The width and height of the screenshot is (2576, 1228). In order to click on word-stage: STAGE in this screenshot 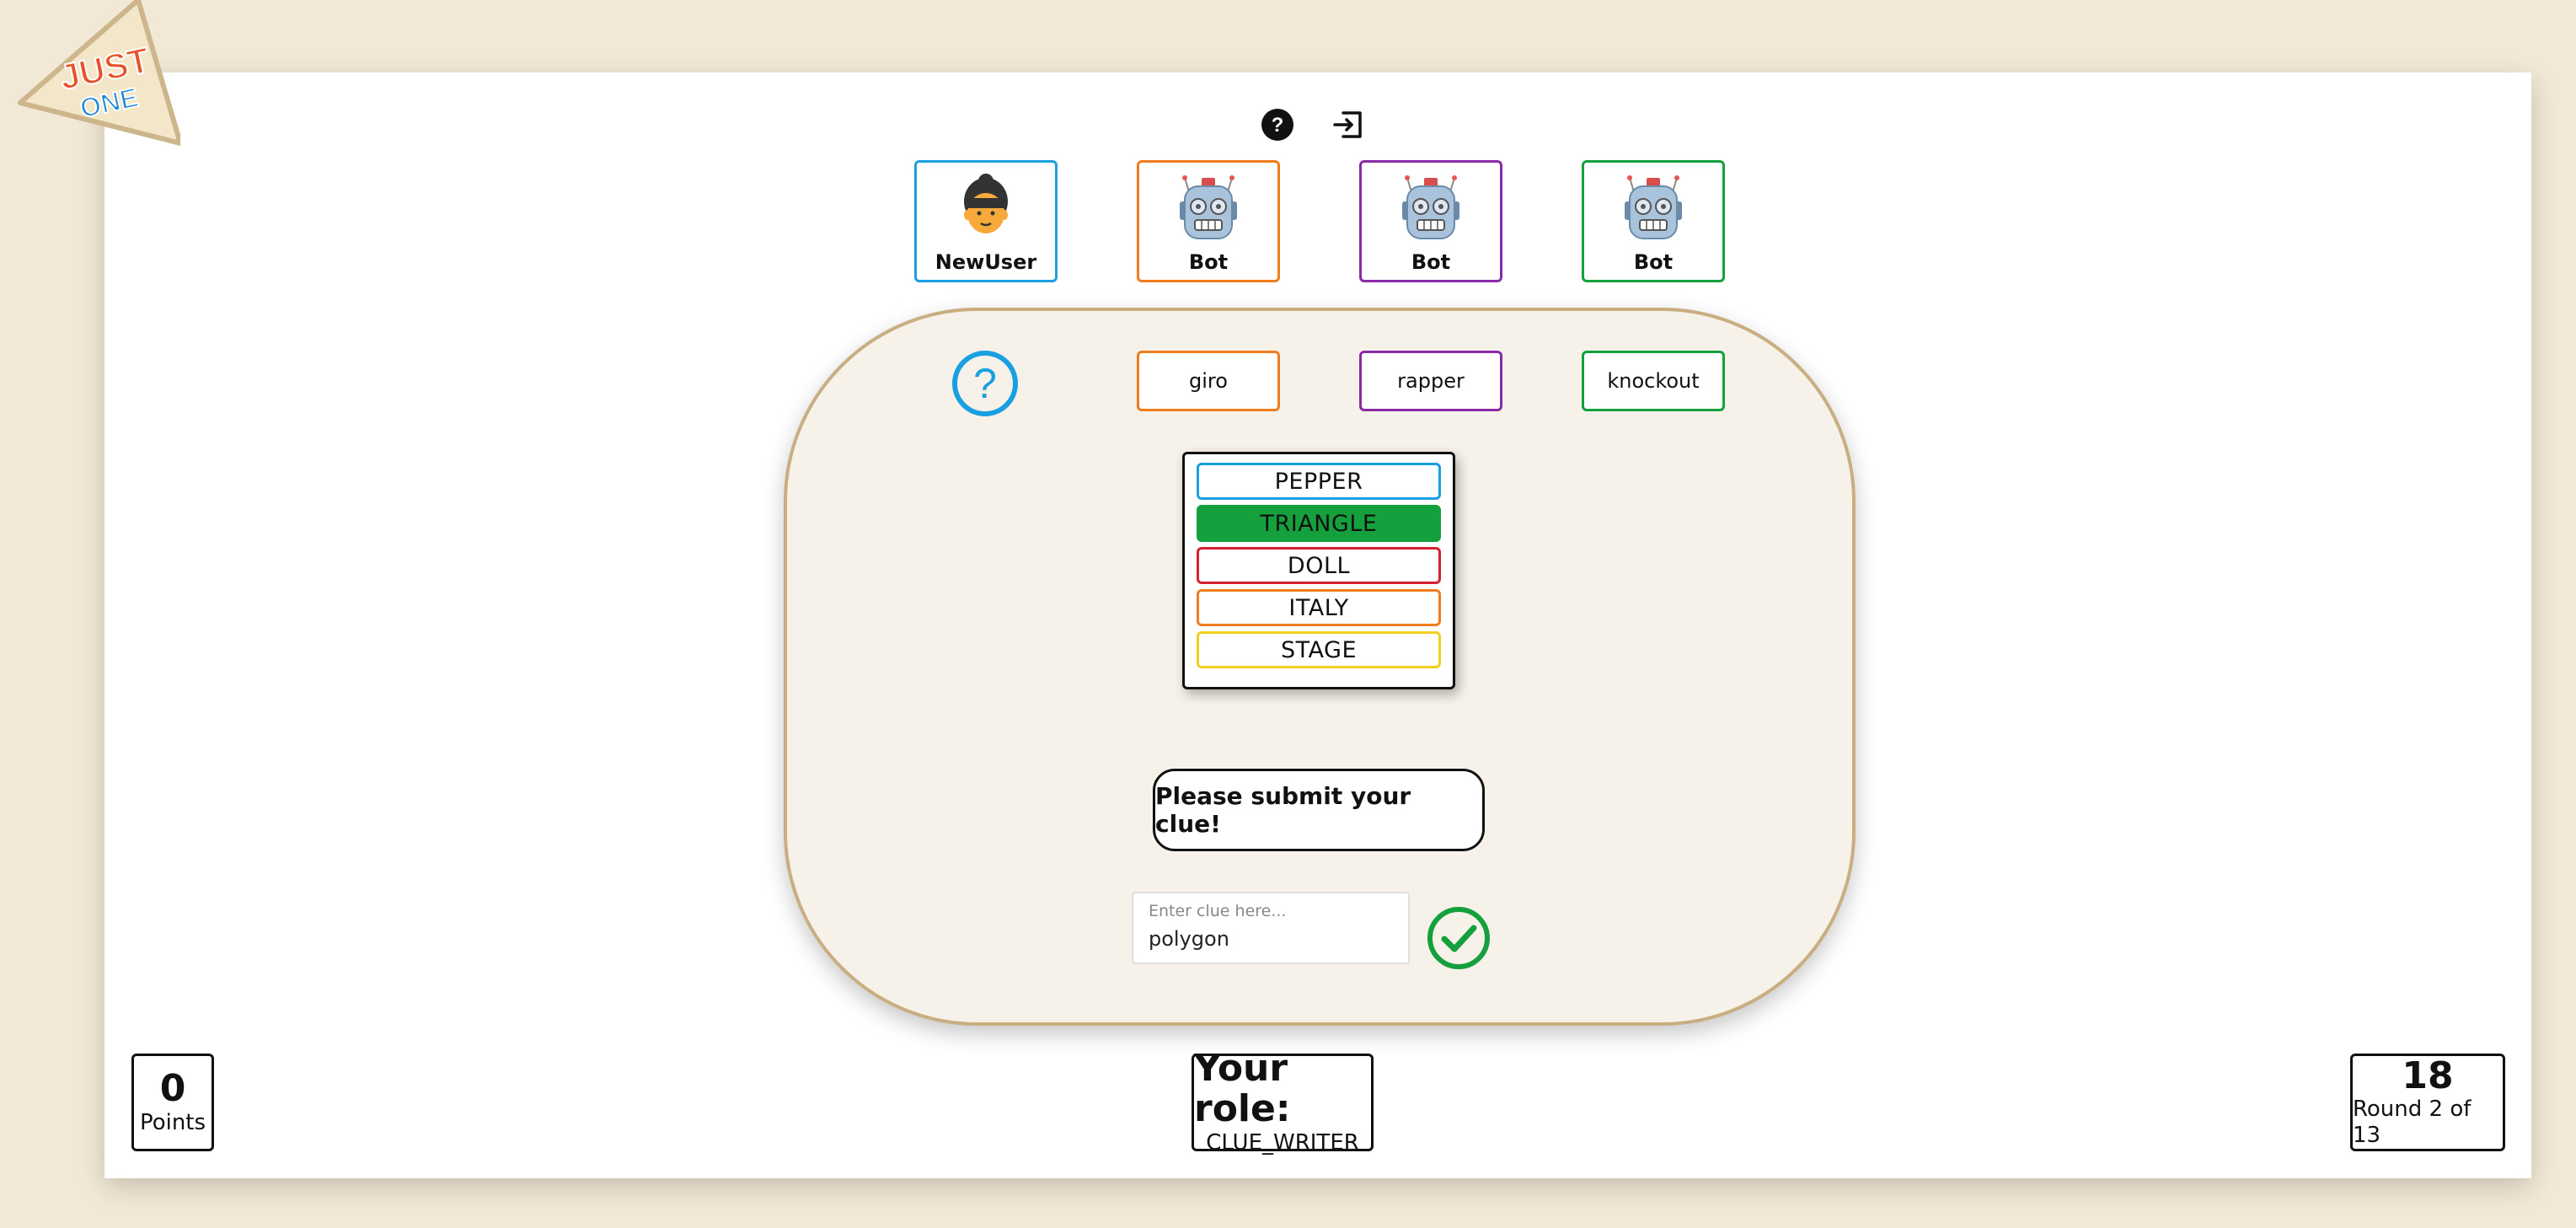, I will do `click(1319, 649)`.